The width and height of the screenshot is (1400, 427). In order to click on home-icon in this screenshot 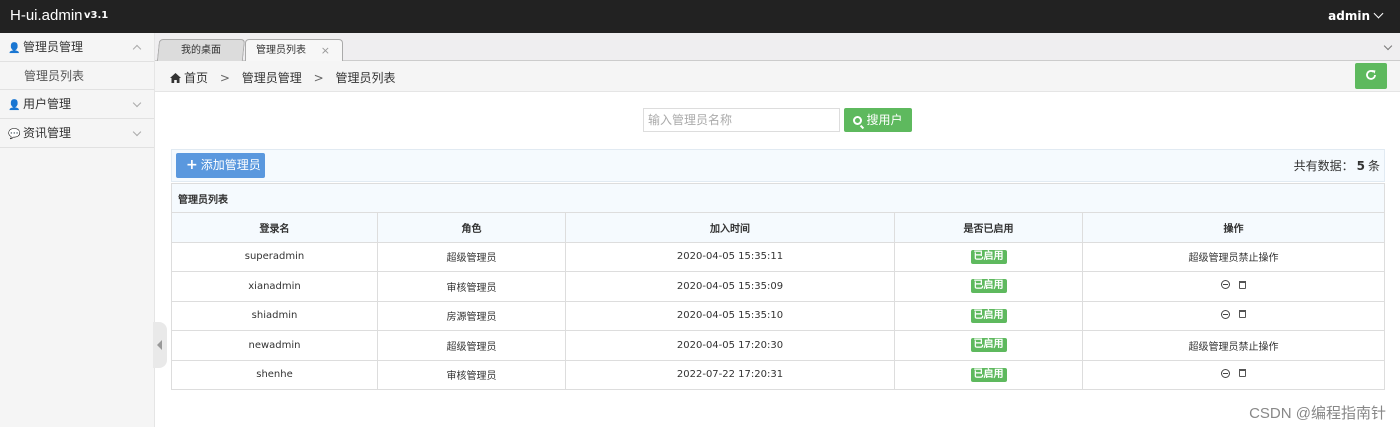, I will do `click(175, 78)`.